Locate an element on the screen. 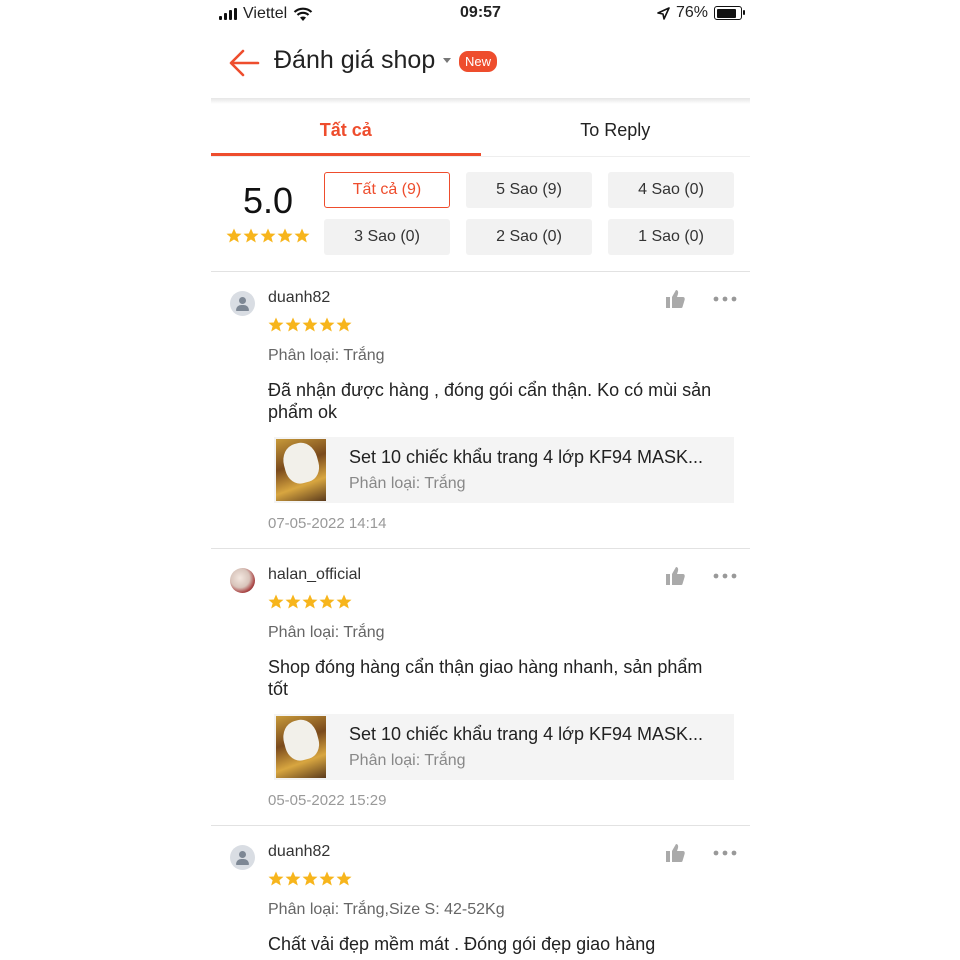  arrow-left-icon is located at coordinates (244, 63).